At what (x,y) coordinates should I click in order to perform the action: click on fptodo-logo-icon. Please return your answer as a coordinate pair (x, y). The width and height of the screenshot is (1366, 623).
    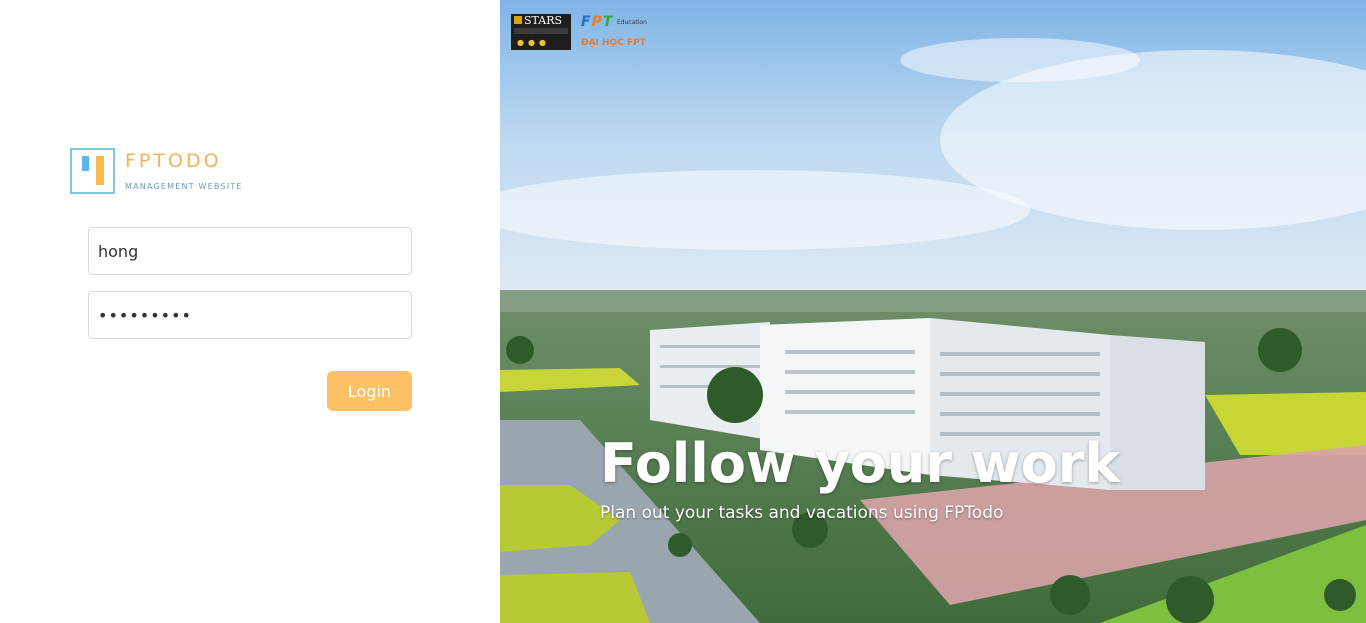
    Looking at the image, I should click on (92, 171).